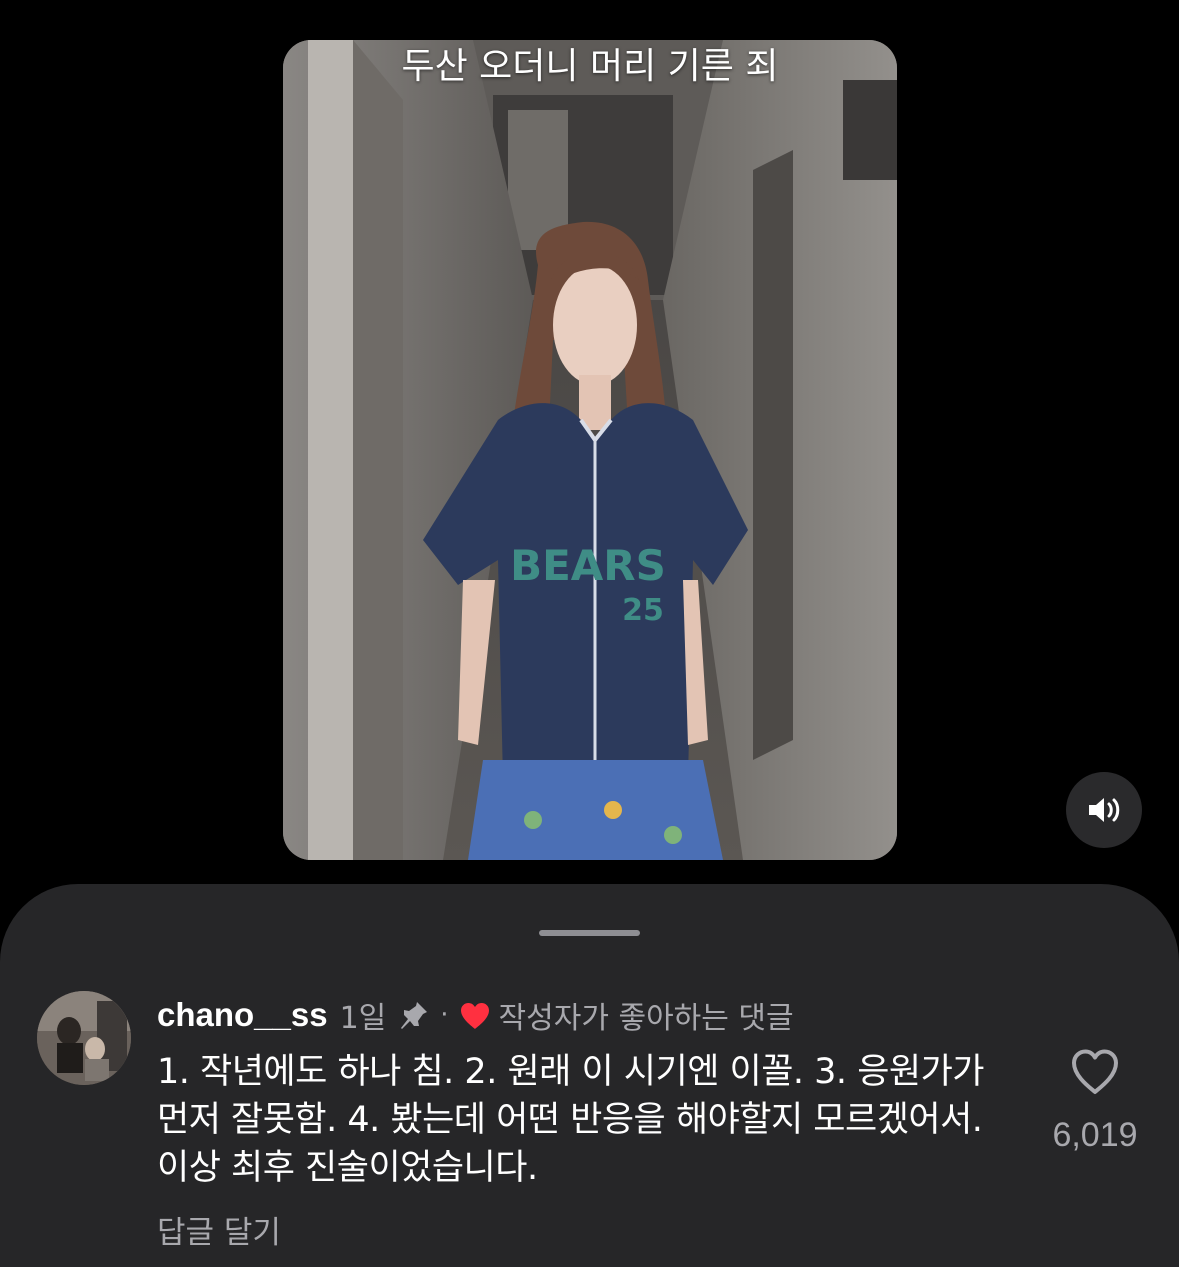 The image size is (1179, 1267). I want to click on comment-header: chano__ss 1일 · 작성자가 좋아하는 댓글, so click(475, 1015).